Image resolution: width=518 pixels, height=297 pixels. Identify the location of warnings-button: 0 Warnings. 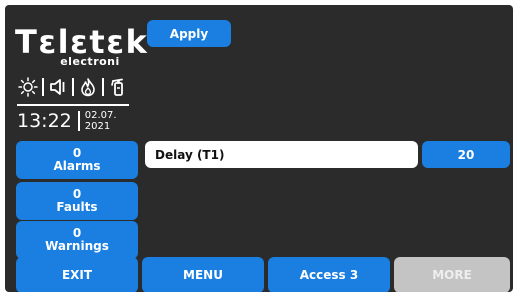
(77, 240).